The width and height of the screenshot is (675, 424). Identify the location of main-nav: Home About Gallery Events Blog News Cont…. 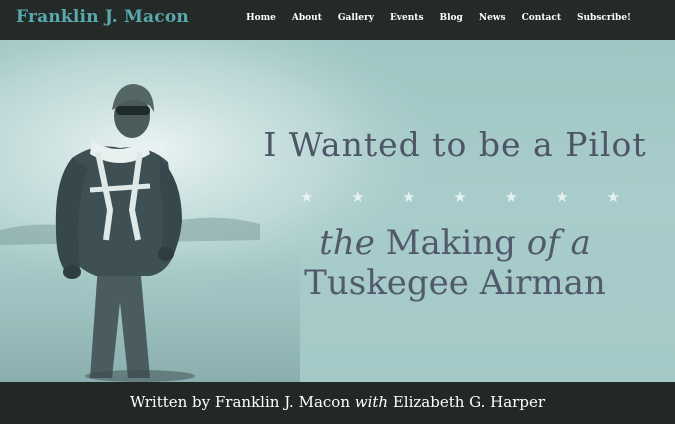
(430, 18).